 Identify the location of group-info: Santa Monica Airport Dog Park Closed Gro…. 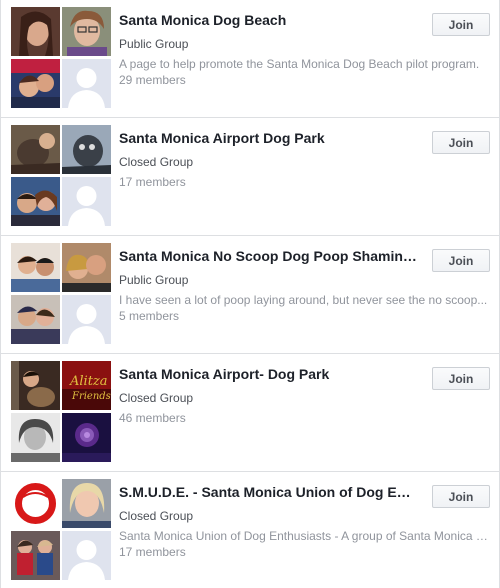
(269, 159).